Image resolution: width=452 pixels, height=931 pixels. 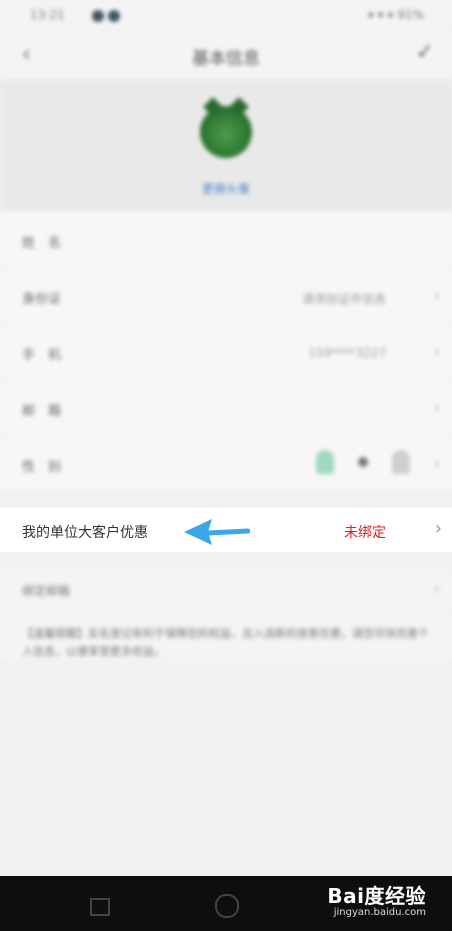 I want to click on avatar, so click(x=226, y=132).